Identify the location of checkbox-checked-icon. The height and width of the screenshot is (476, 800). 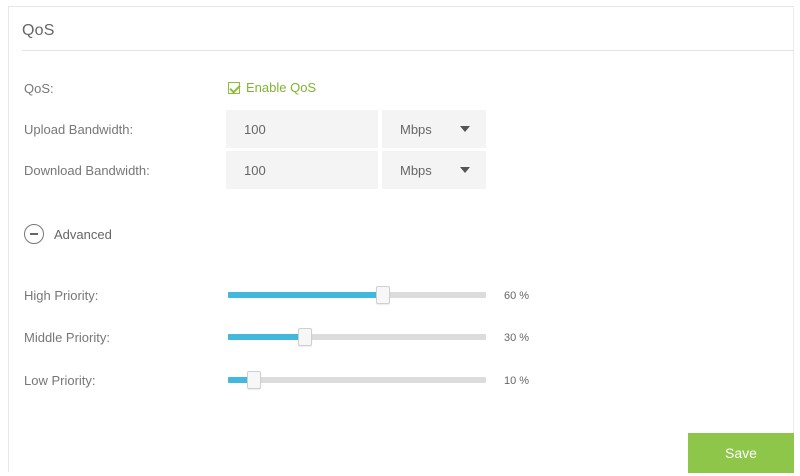
(234, 87).